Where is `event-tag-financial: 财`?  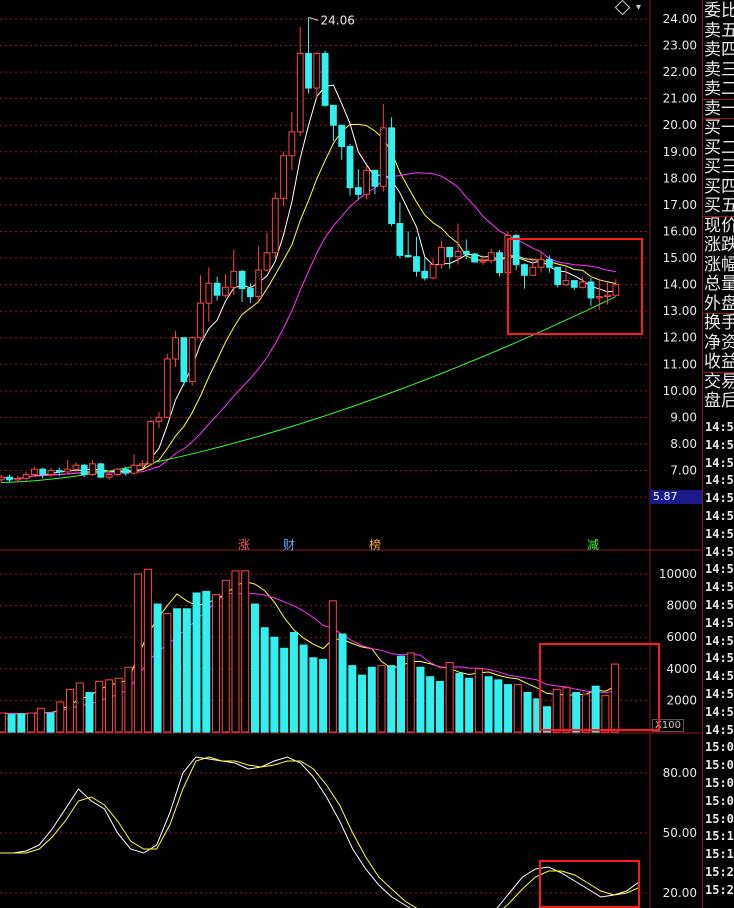 event-tag-financial: 财 is located at coordinates (289, 544).